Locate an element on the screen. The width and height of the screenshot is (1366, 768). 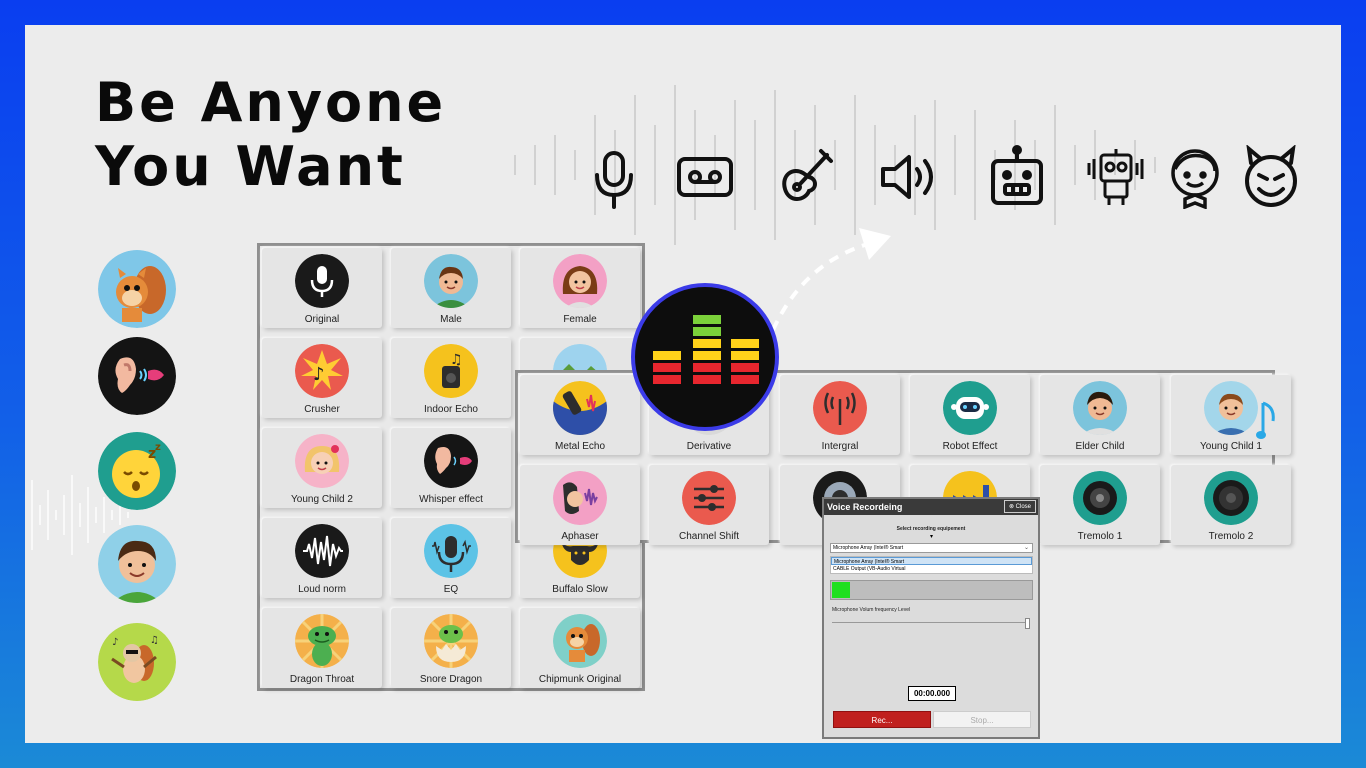
caret-down-icon: ▾ is located at coordinates (932, 537).